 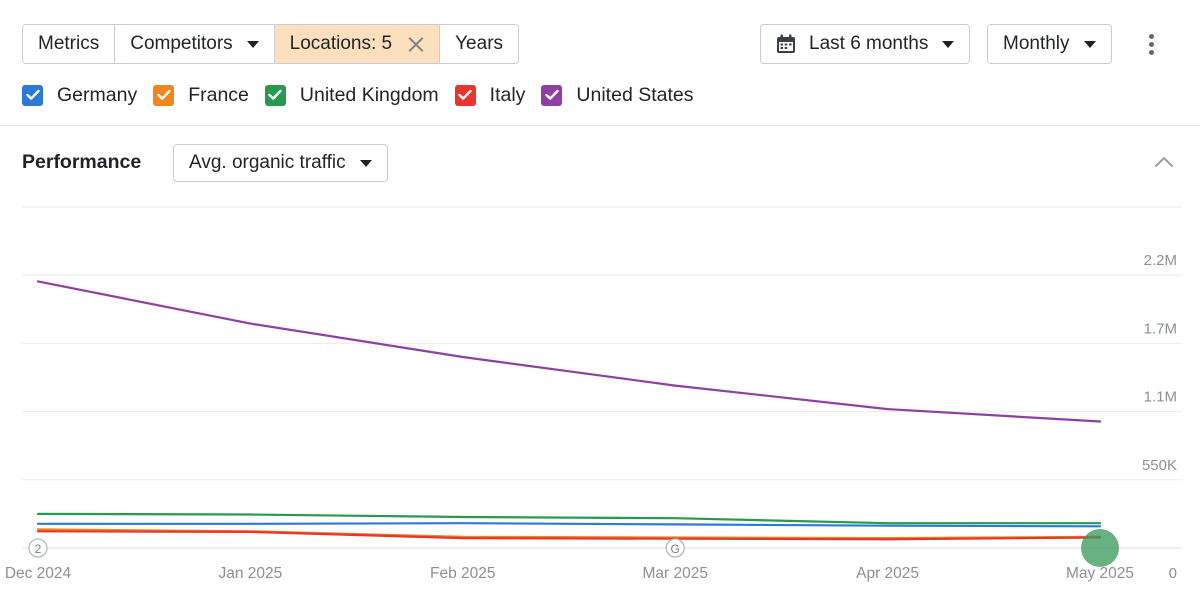 What do you see at coordinates (1100, 548) in the screenshot?
I see `hover-point-marker` at bounding box center [1100, 548].